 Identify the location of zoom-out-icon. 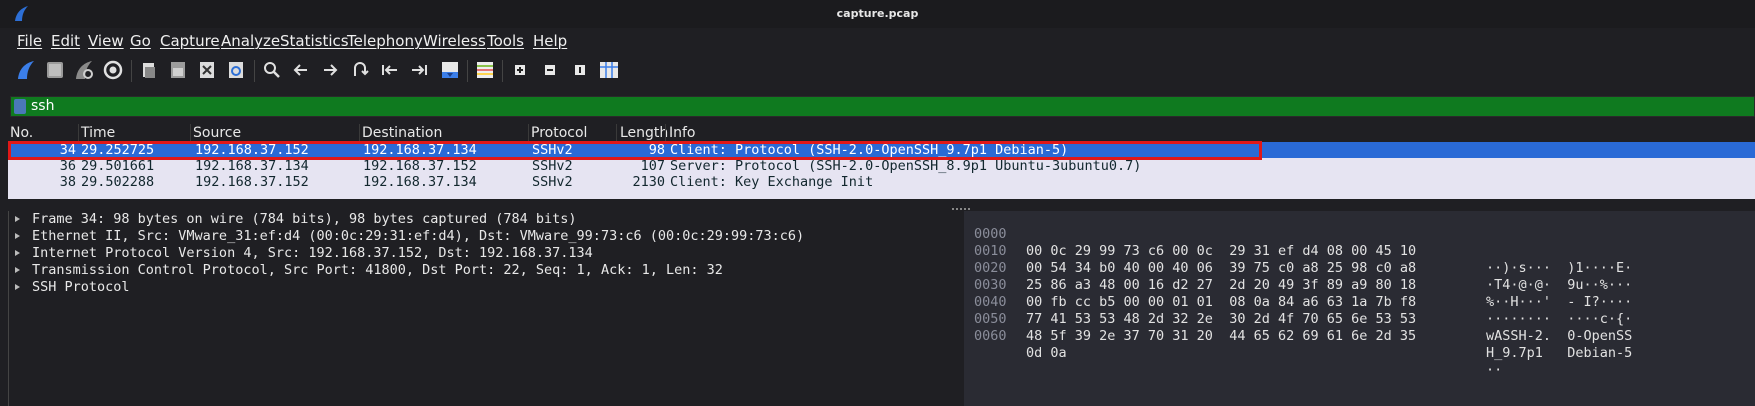
(550, 70).